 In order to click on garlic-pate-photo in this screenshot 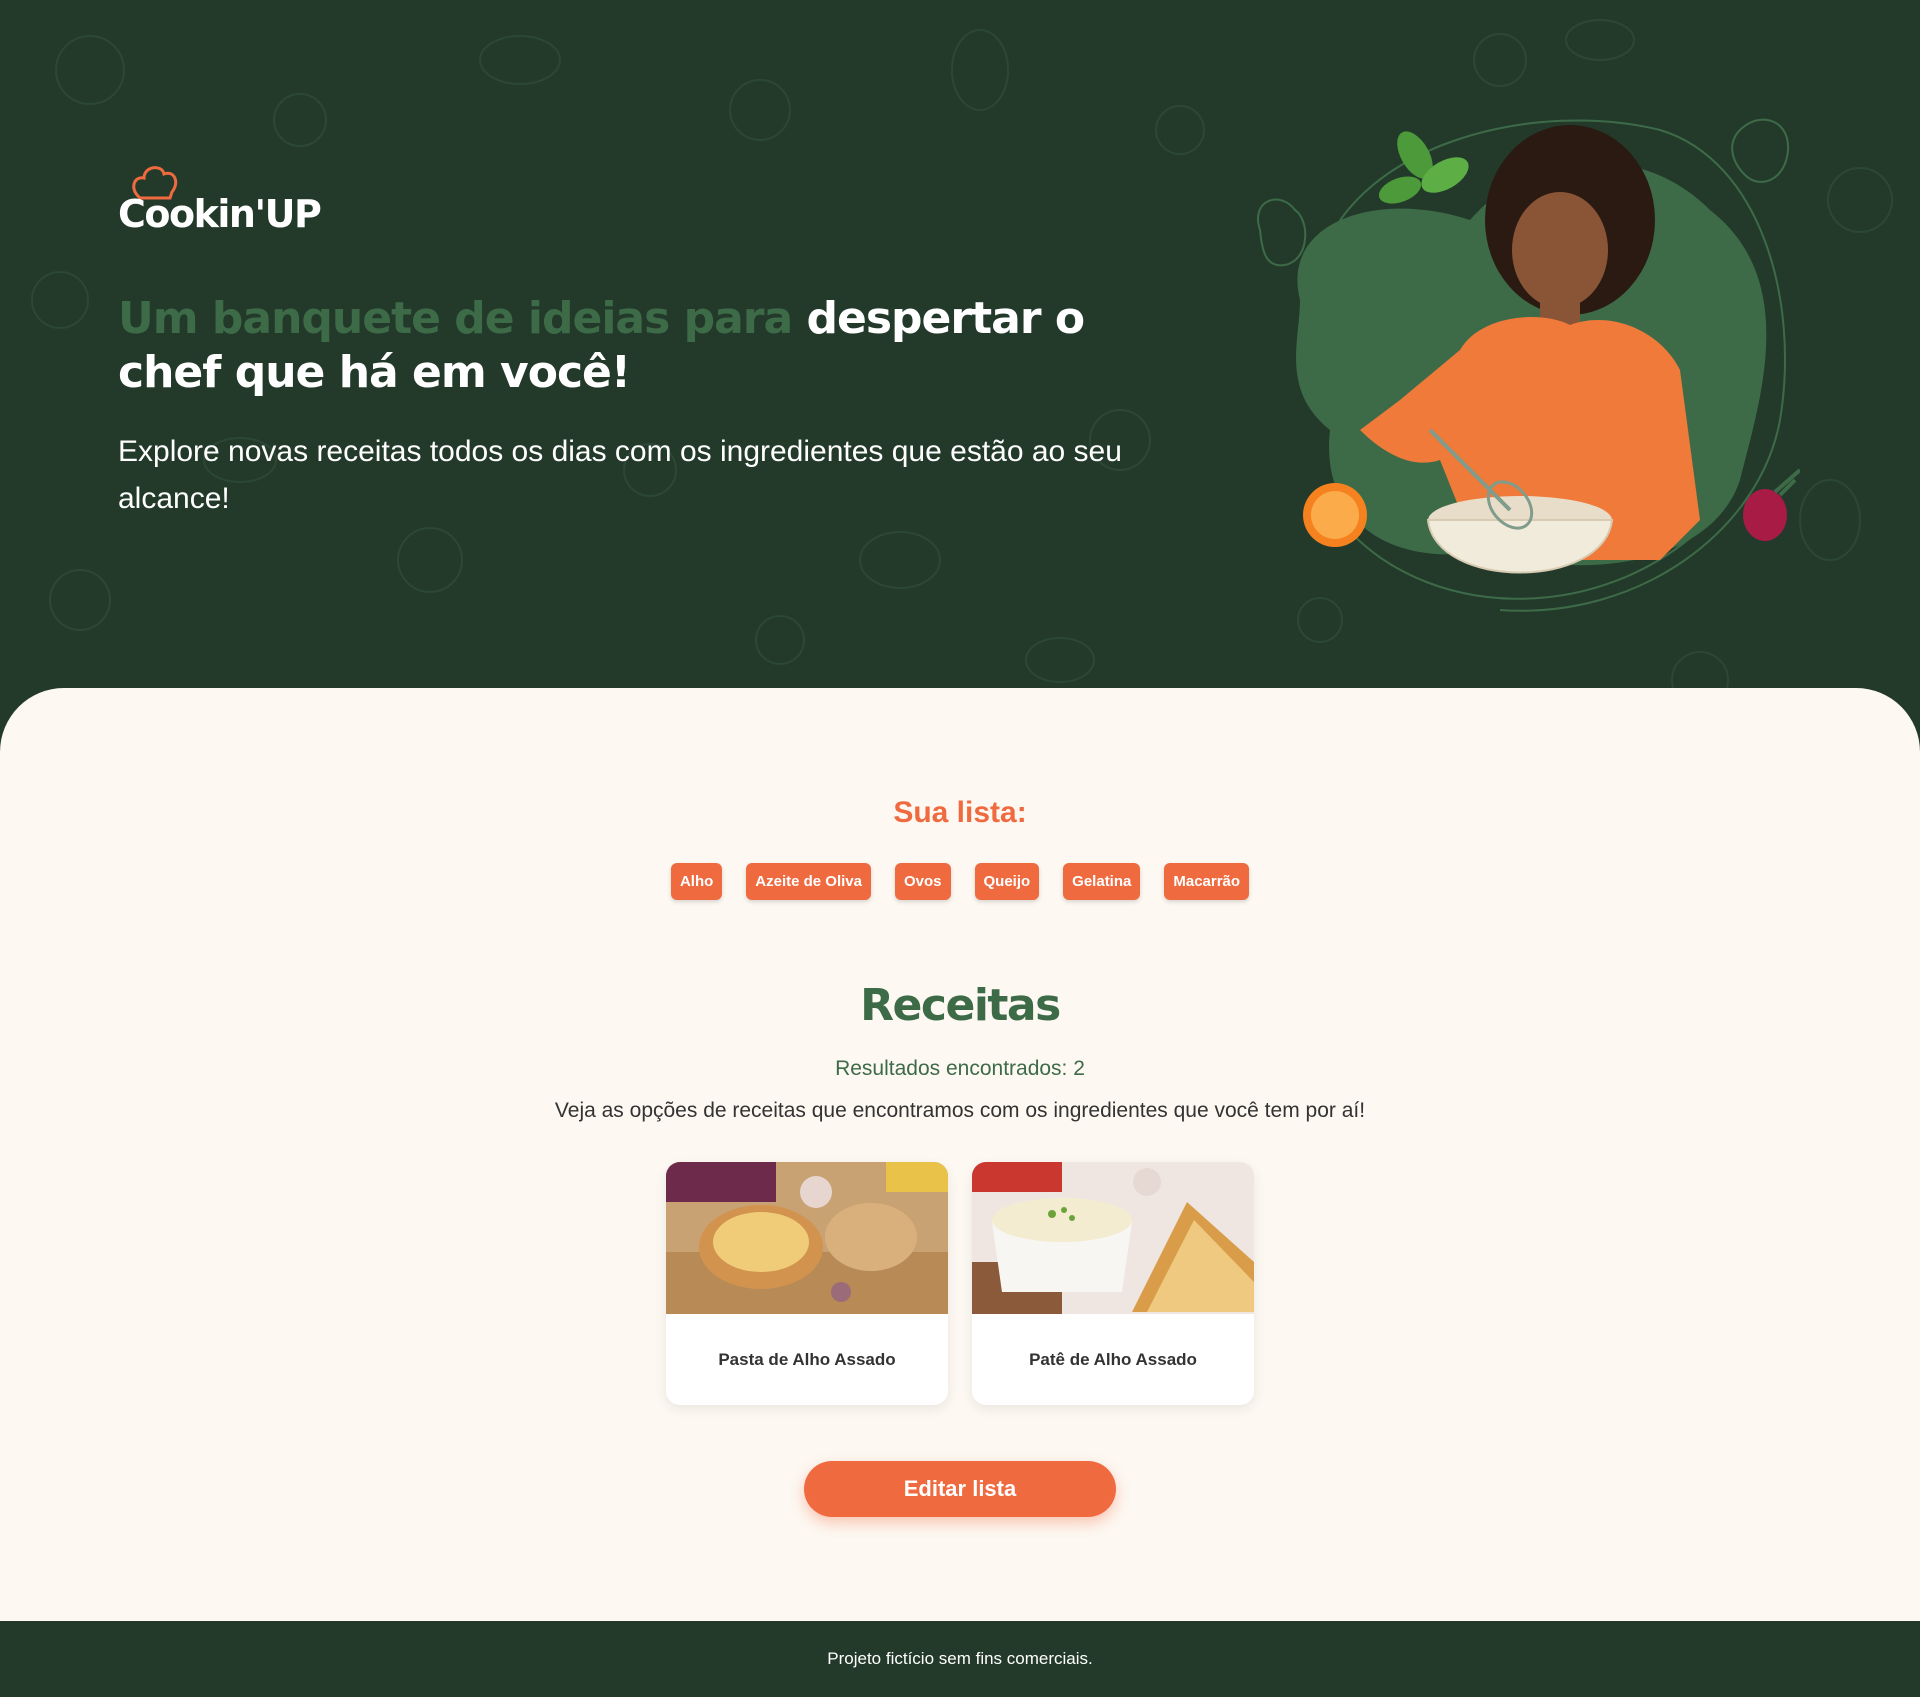, I will do `click(1113, 1238)`.